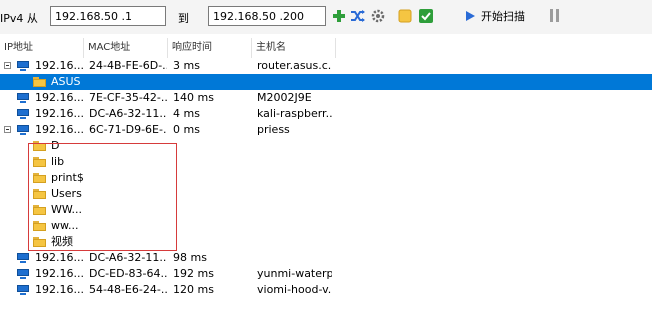 The width and height of the screenshot is (652, 319). What do you see at coordinates (193, 273) in the screenshot?
I see `host-response: 192 ms` at bounding box center [193, 273].